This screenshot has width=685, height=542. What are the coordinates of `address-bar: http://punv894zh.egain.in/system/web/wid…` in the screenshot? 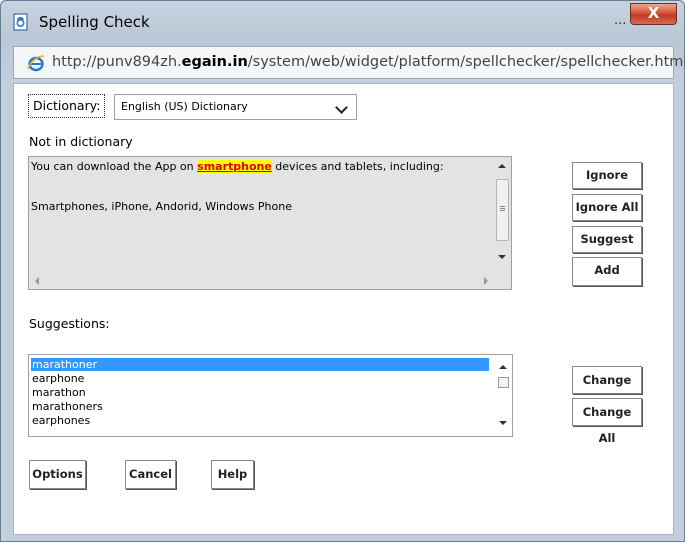 It's located at (349, 62).